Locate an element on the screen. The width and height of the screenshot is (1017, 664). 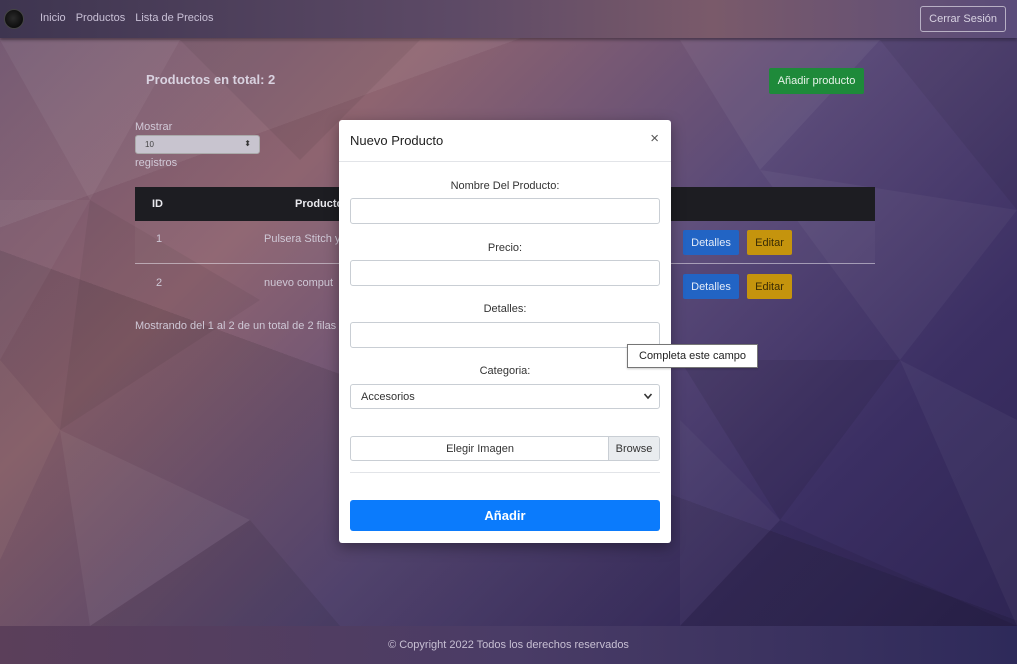
modal-title: Nuevo Producto is located at coordinates (397, 140).